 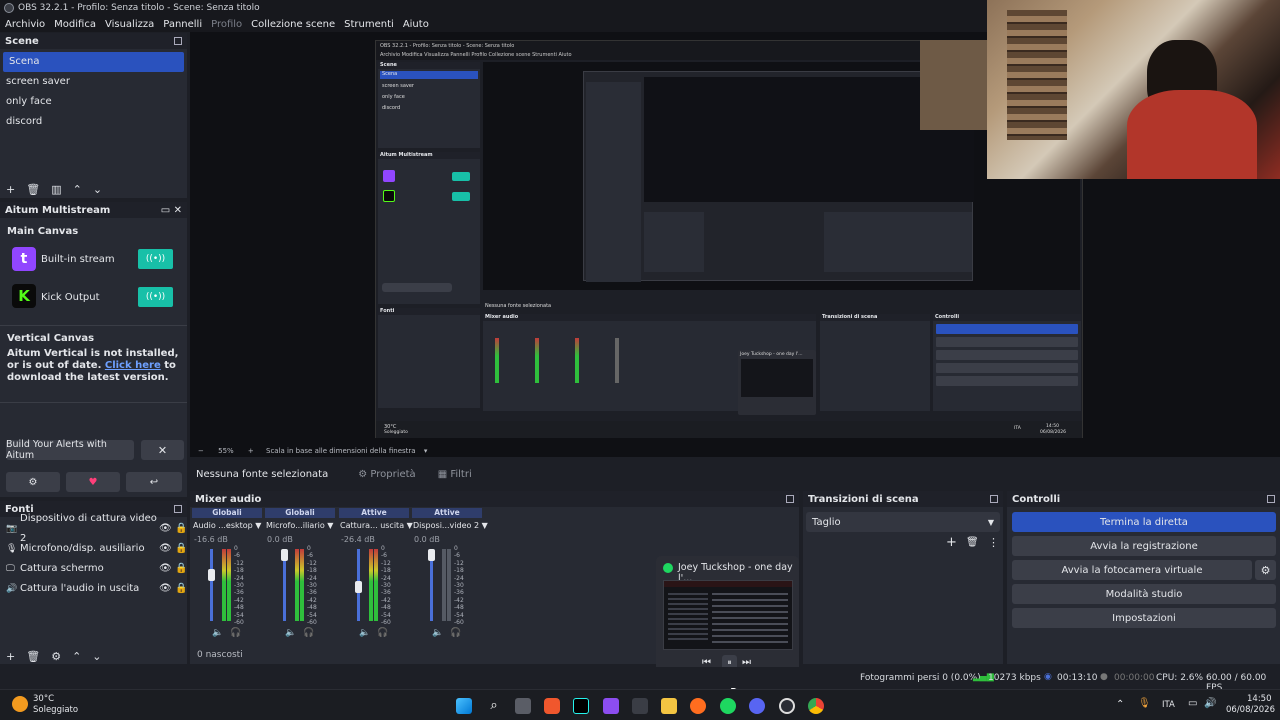 What do you see at coordinates (552, 706) in the screenshot?
I see `brave-icon` at bounding box center [552, 706].